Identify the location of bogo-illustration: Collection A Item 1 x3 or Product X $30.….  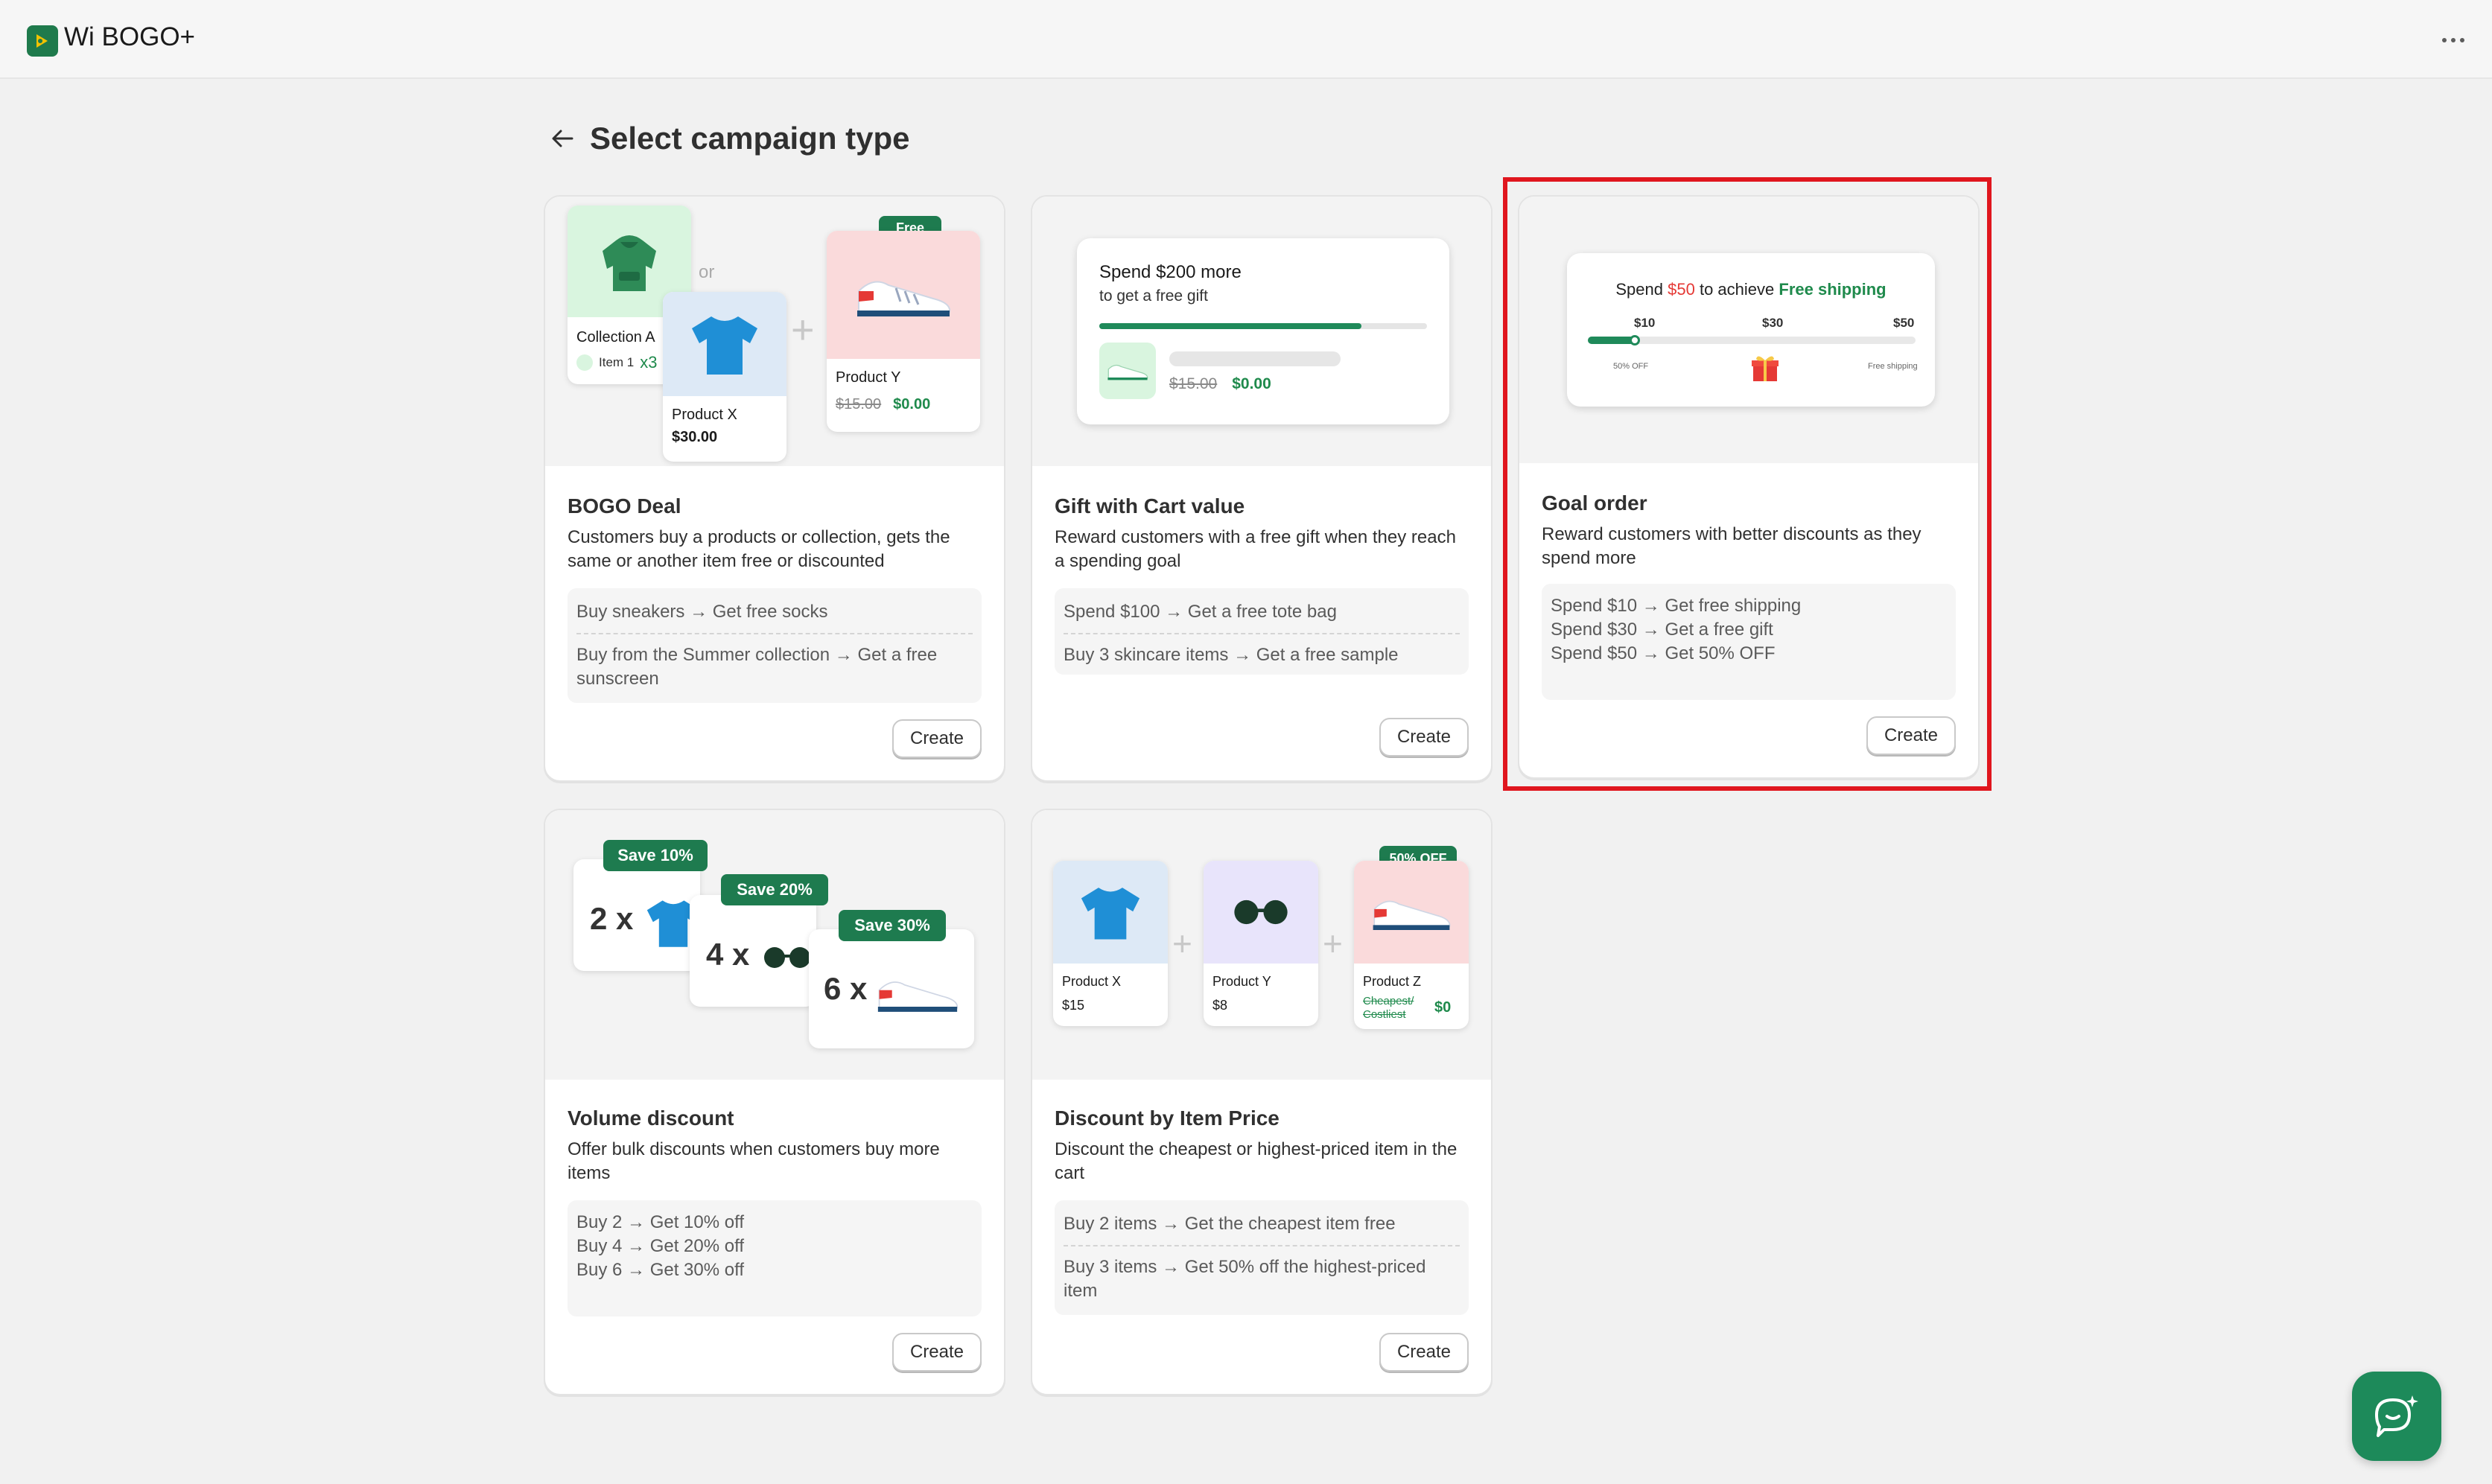
(774, 331).